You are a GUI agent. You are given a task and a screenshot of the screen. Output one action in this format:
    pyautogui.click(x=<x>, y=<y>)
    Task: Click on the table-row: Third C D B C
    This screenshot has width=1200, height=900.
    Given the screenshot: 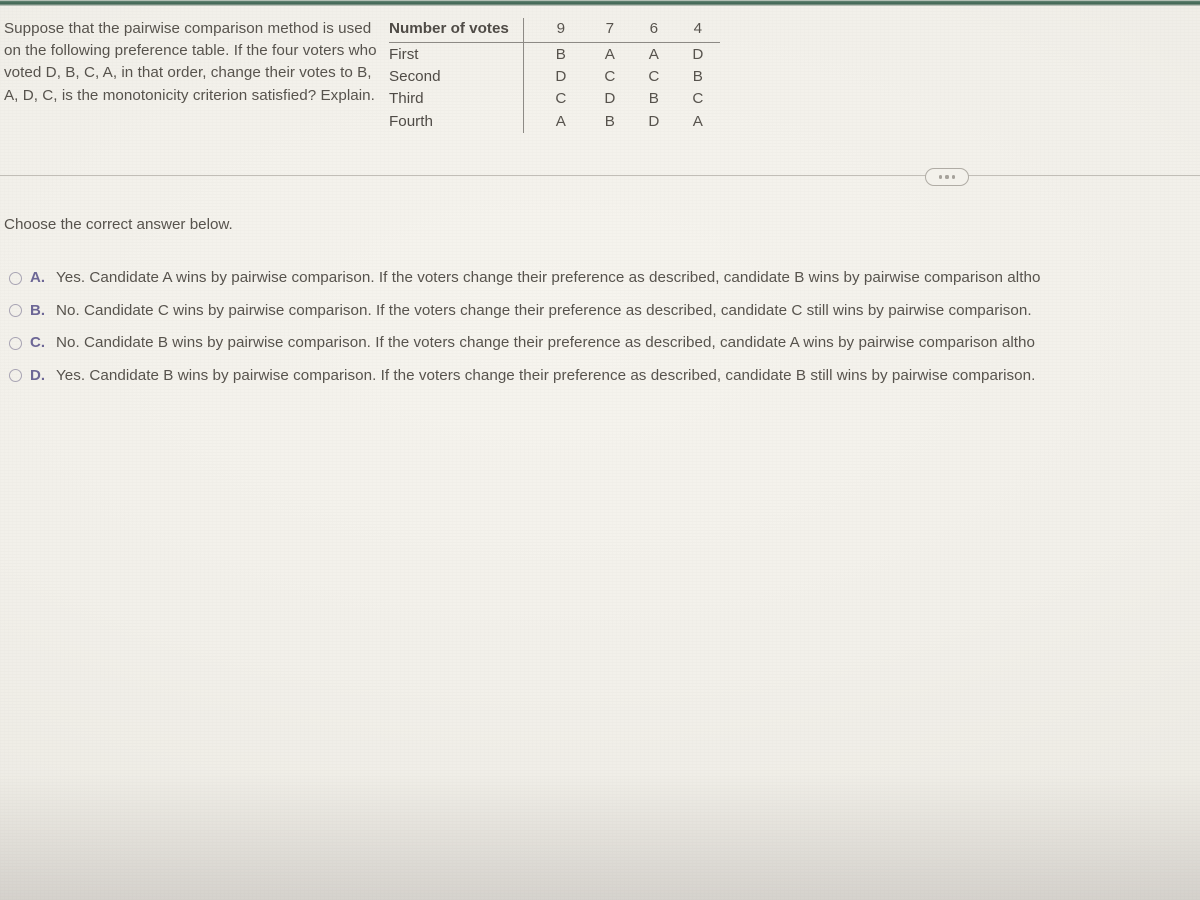 What is the action you would take?
    pyautogui.click(x=554, y=99)
    